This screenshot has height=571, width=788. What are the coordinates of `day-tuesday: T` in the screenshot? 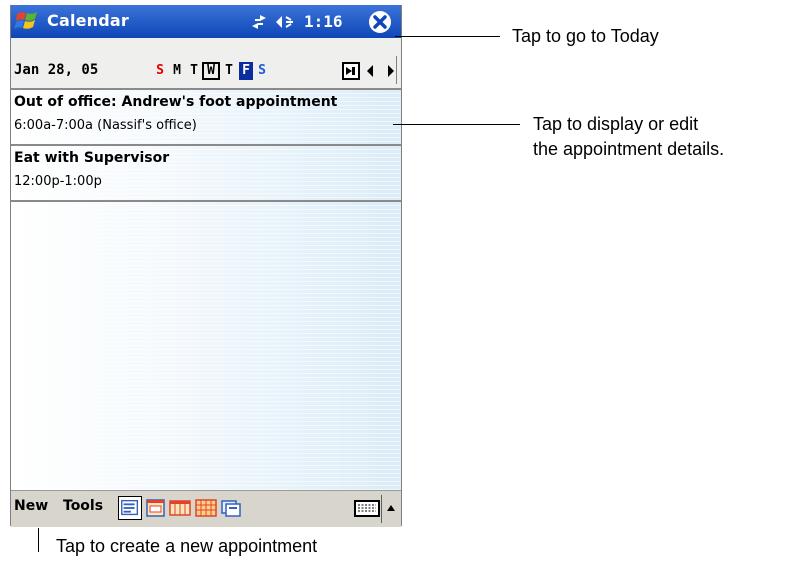 It's located at (194, 71).